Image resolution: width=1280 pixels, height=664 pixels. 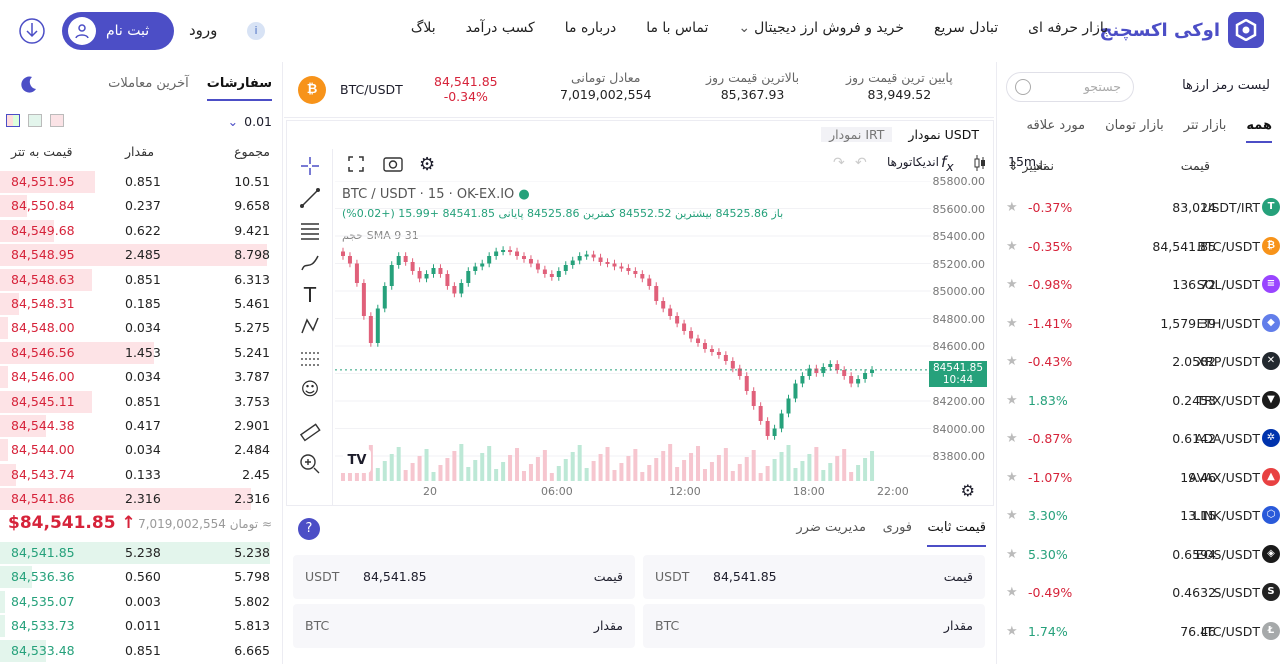 I want to click on ask-row: 84,548.00 0.034 5.275, so click(x=141, y=327).